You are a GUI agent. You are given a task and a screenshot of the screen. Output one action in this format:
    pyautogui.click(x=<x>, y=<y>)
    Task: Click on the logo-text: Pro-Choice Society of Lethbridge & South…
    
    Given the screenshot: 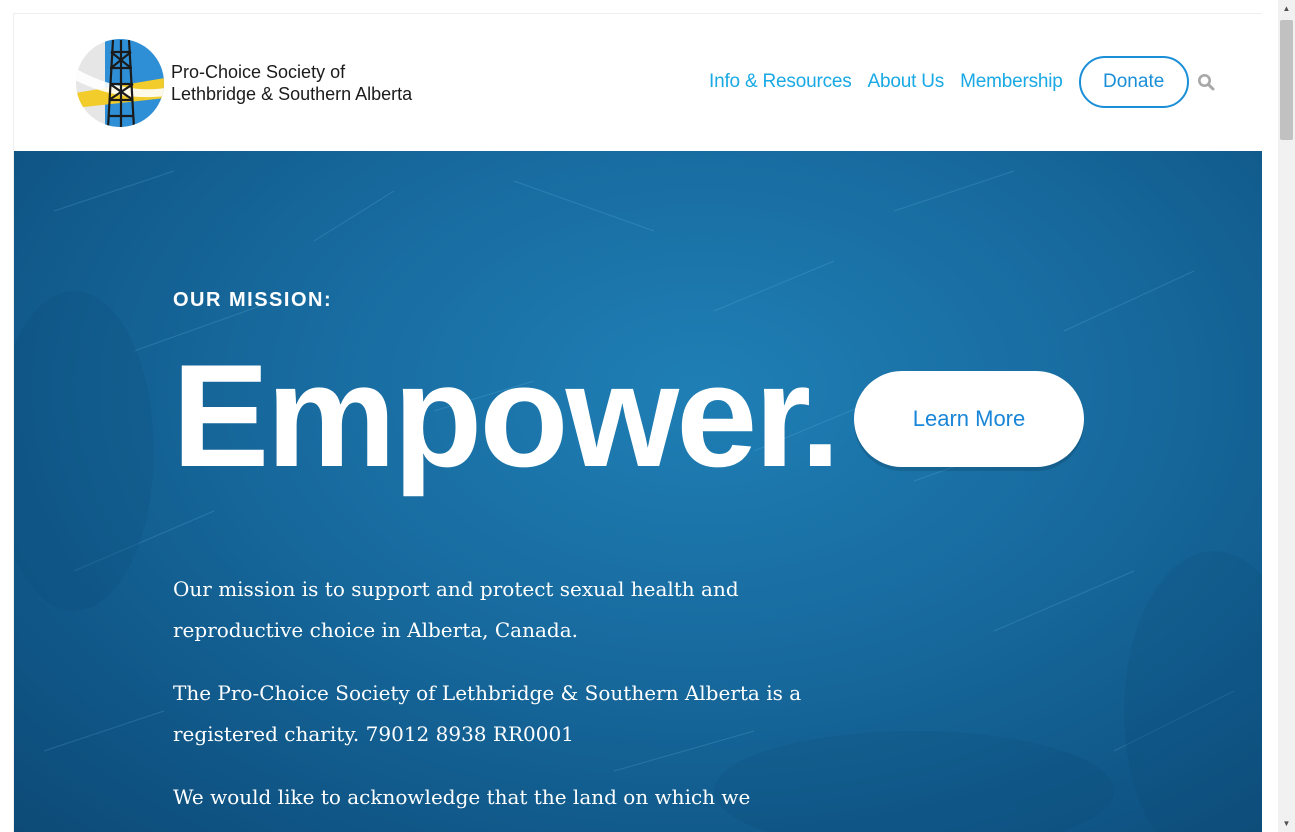 What is the action you would take?
    pyautogui.click(x=291, y=83)
    